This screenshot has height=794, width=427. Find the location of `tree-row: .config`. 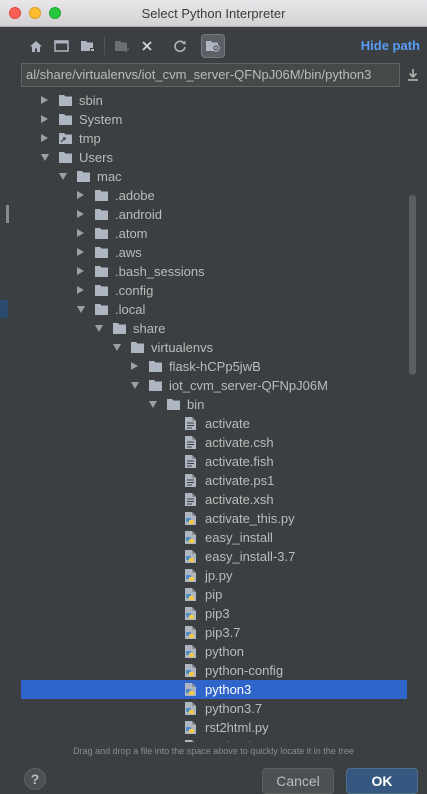

tree-row: .config is located at coordinates (214, 290).